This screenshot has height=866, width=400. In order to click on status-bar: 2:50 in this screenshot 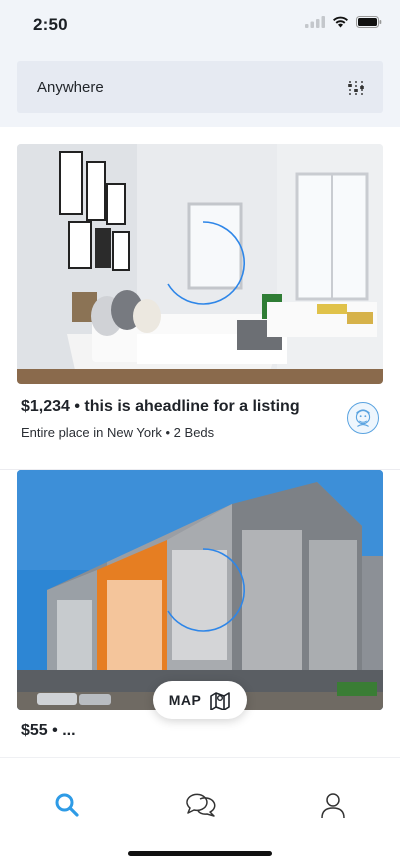, I will do `click(200, 25)`.